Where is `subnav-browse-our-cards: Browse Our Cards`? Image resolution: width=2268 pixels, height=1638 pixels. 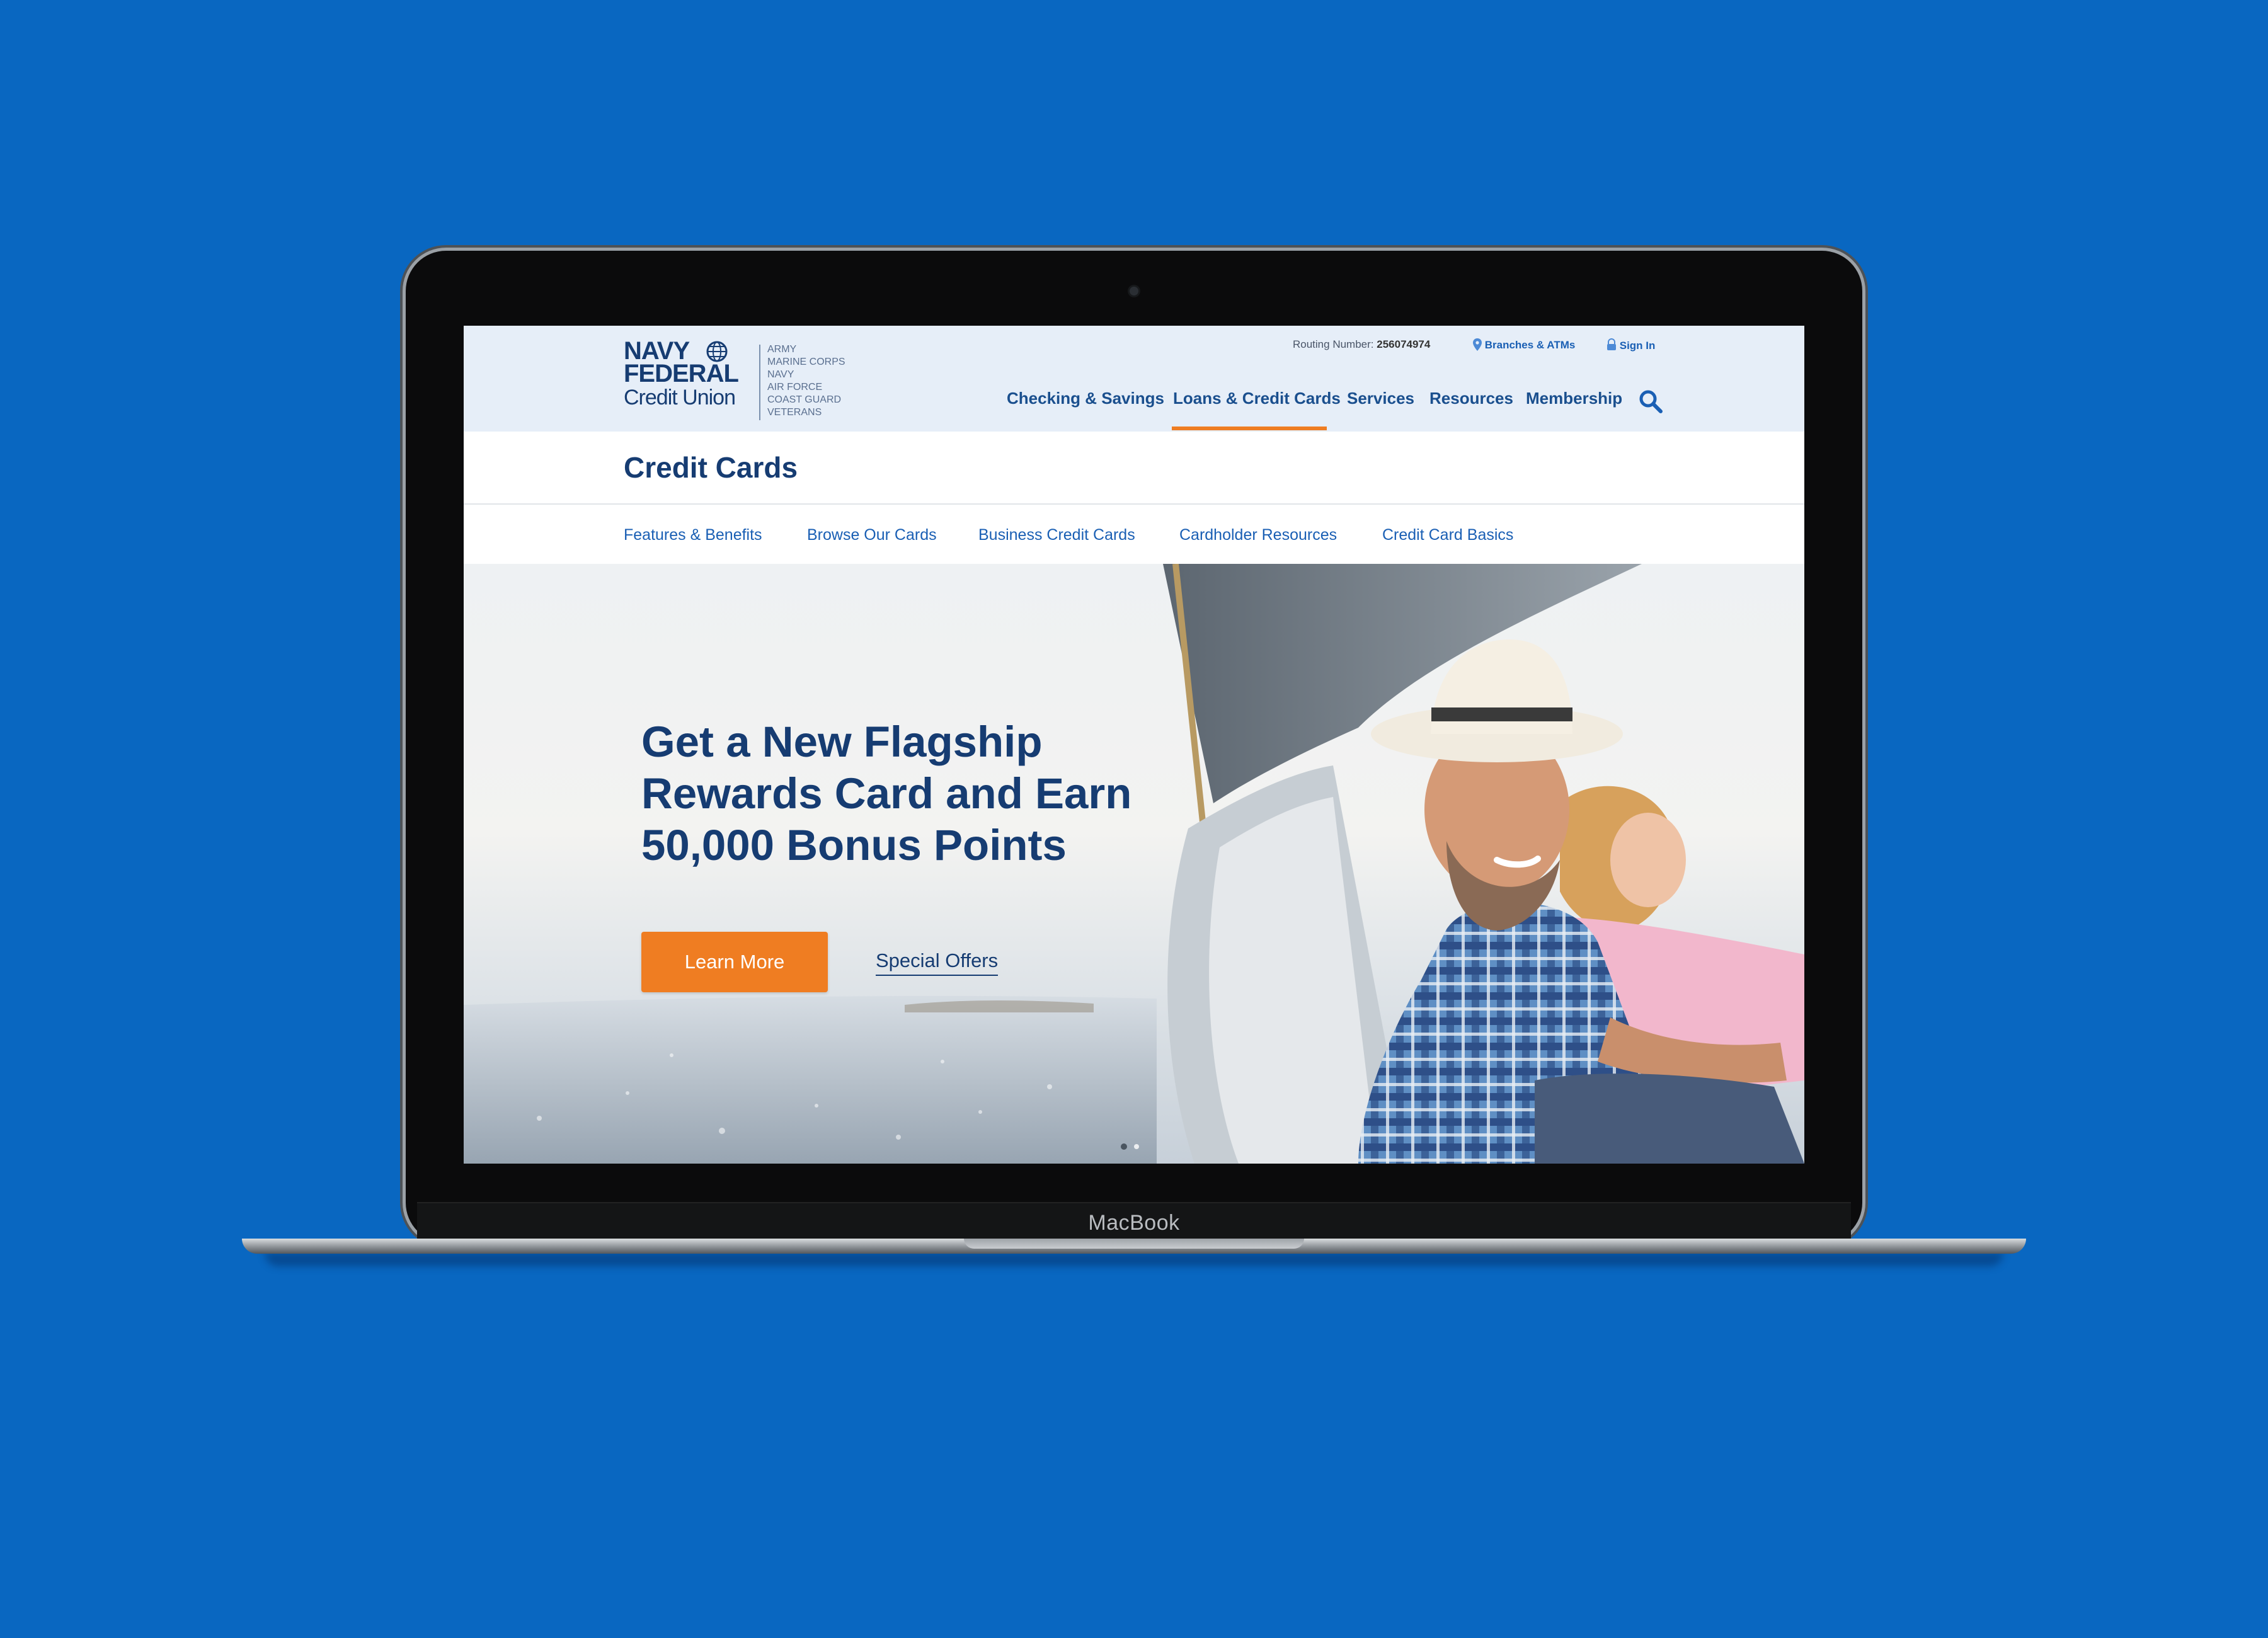 subnav-browse-our-cards: Browse Our Cards is located at coordinates (872, 535).